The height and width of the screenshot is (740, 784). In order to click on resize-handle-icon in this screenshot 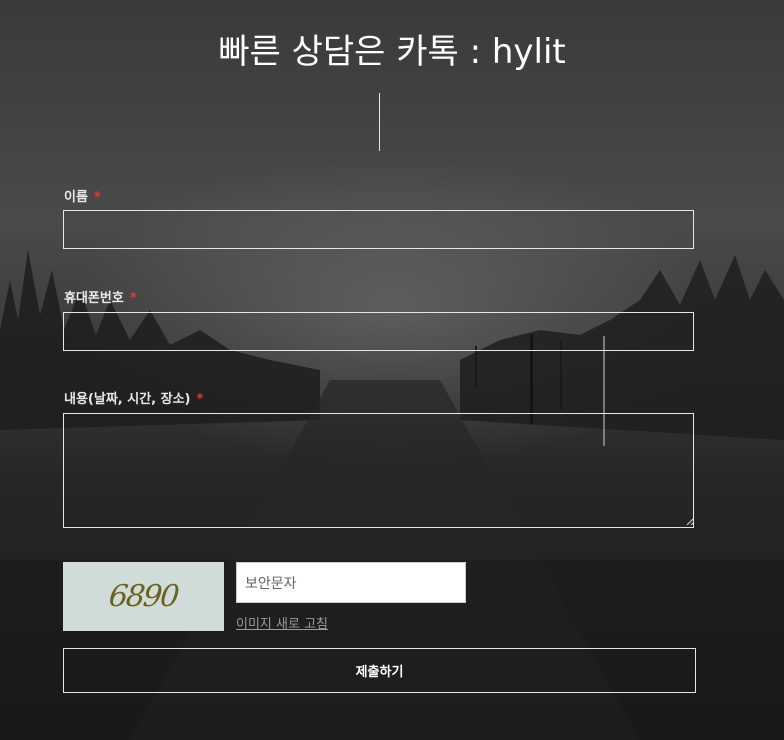, I will do `click(690, 521)`.